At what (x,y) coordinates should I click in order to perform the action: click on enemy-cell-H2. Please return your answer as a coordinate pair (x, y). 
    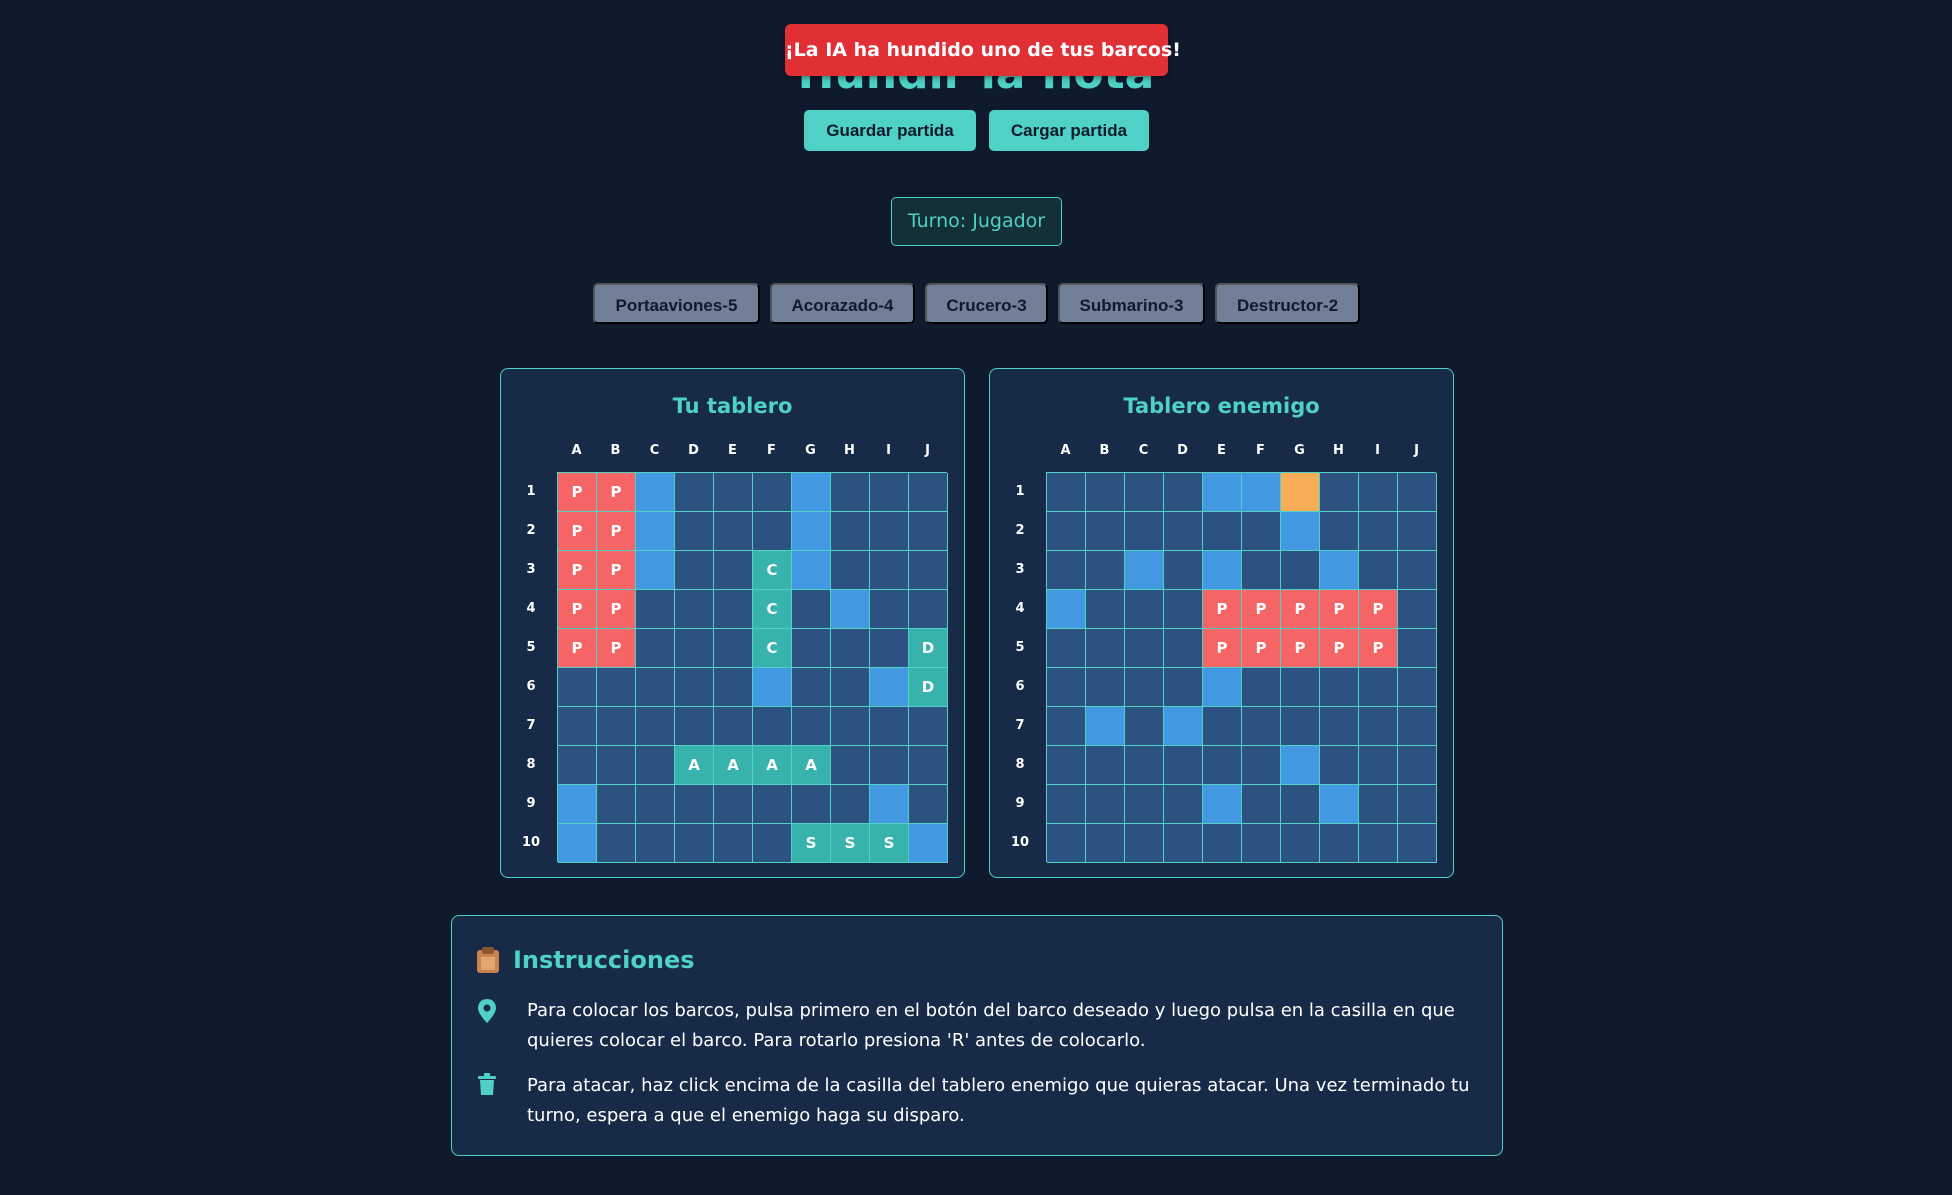
    Looking at the image, I should click on (1339, 531).